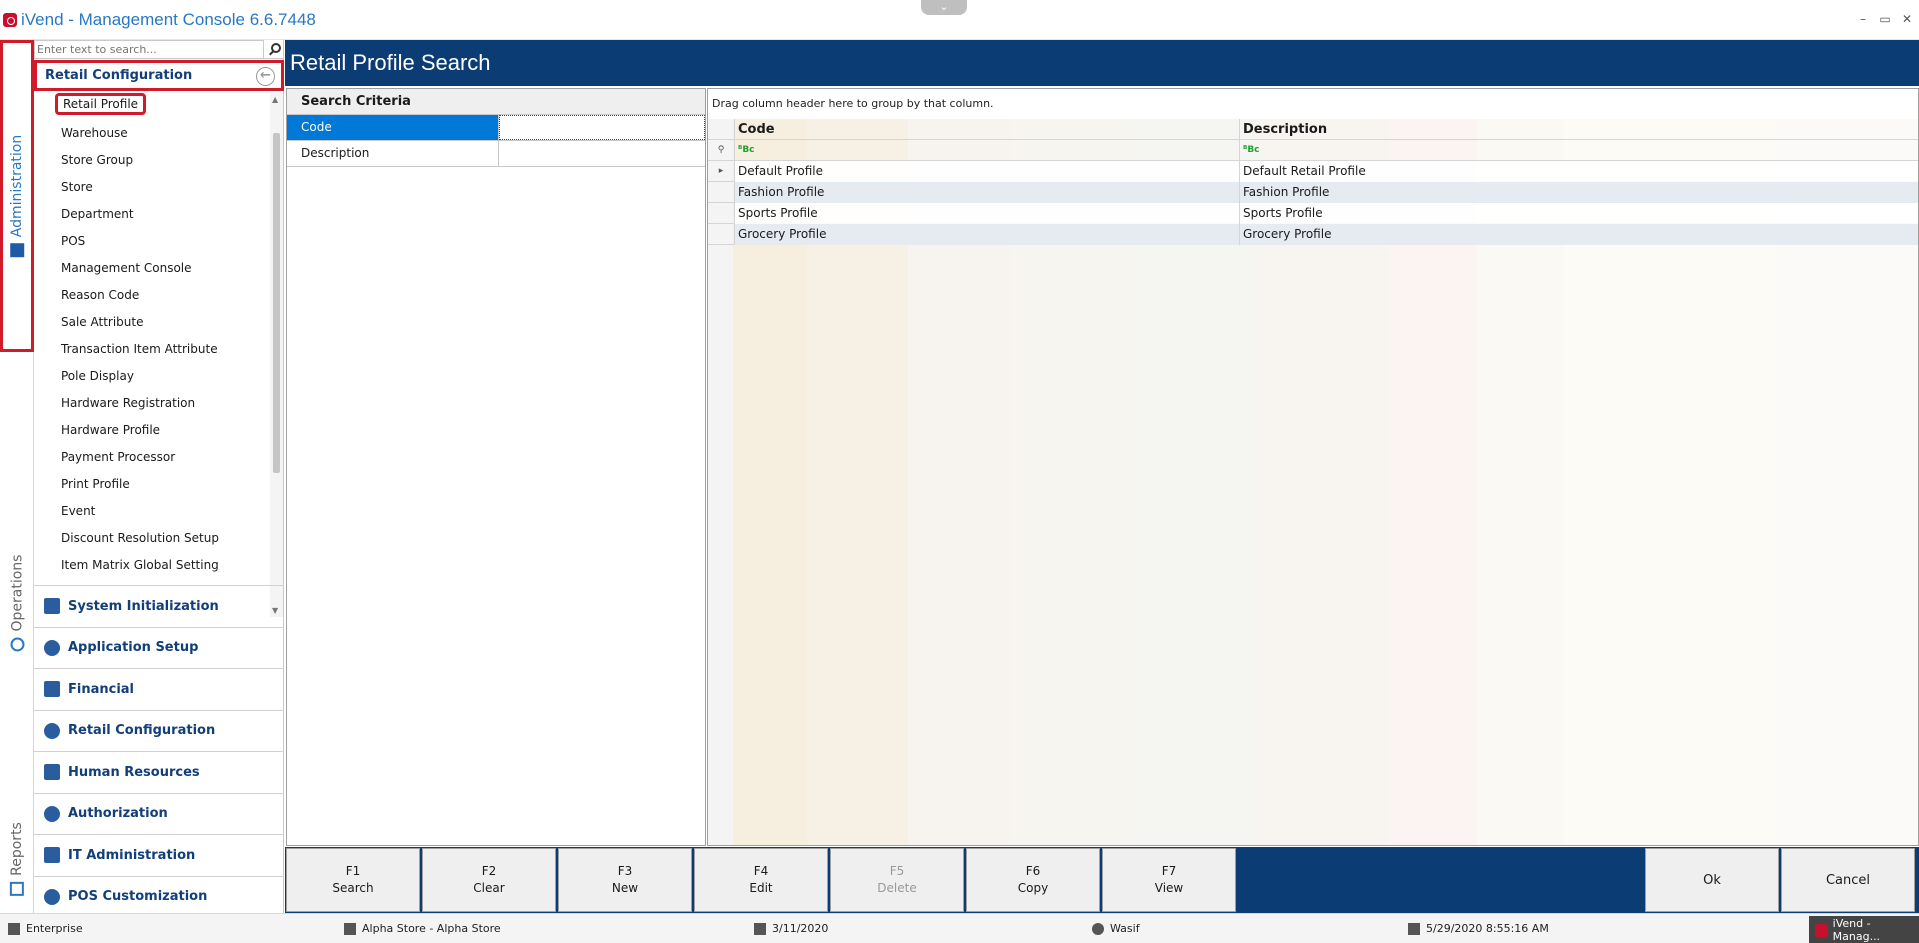  Describe the element at coordinates (1579, 171) in the screenshot. I see `cell-description: Default Retail Profile` at that location.